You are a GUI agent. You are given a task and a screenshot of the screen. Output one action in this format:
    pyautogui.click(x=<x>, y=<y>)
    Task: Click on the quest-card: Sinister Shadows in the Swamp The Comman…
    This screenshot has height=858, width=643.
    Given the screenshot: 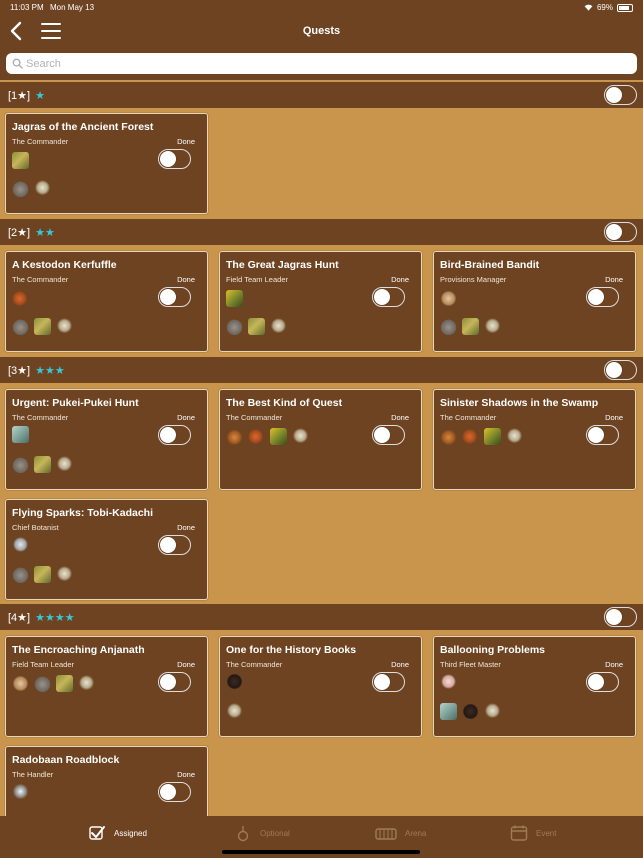 What is the action you would take?
    pyautogui.click(x=534, y=439)
    